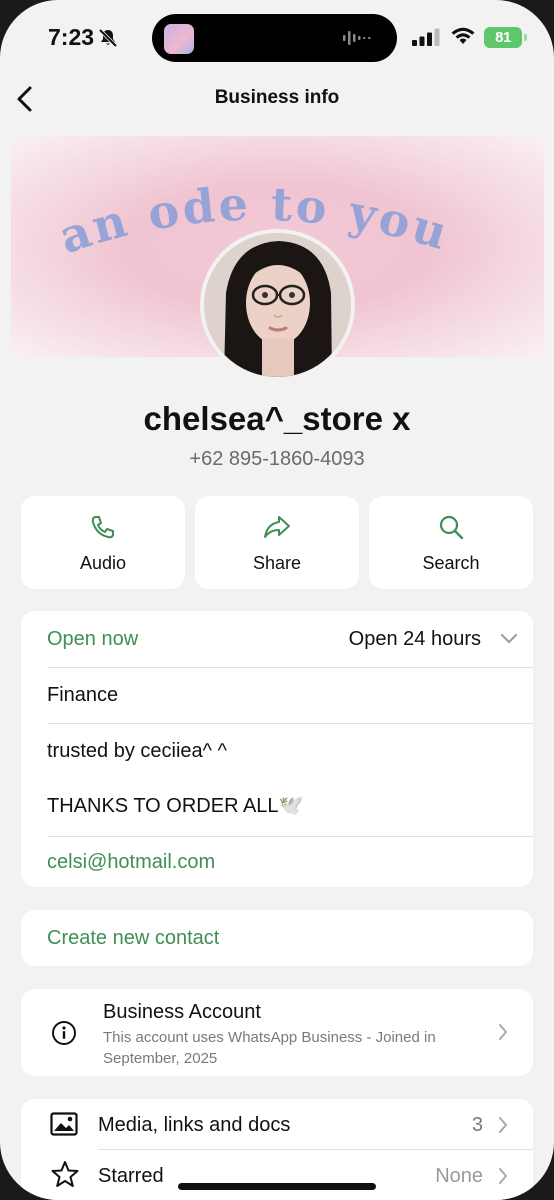 This screenshot has height=1200, width=554. Describe the element at coordinates (290, 938) in the screenshot. I see `create-new-contact-button: Create new contact` at that location.